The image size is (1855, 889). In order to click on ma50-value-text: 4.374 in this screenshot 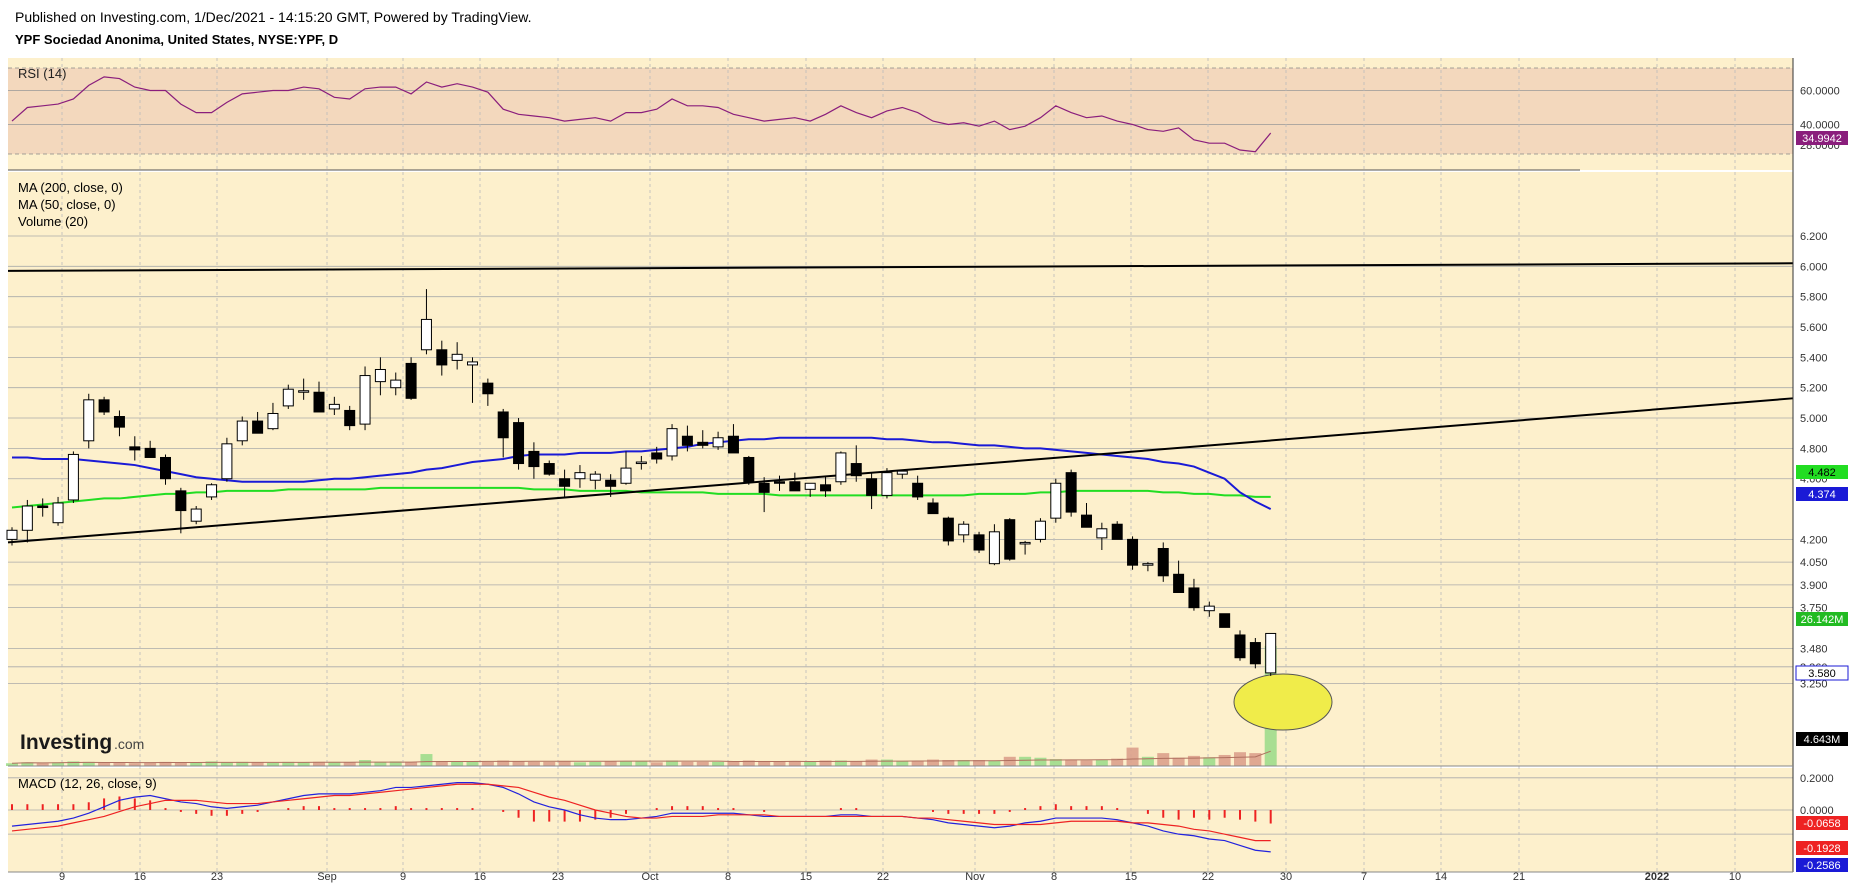, I will do `click(1822, 495)`.